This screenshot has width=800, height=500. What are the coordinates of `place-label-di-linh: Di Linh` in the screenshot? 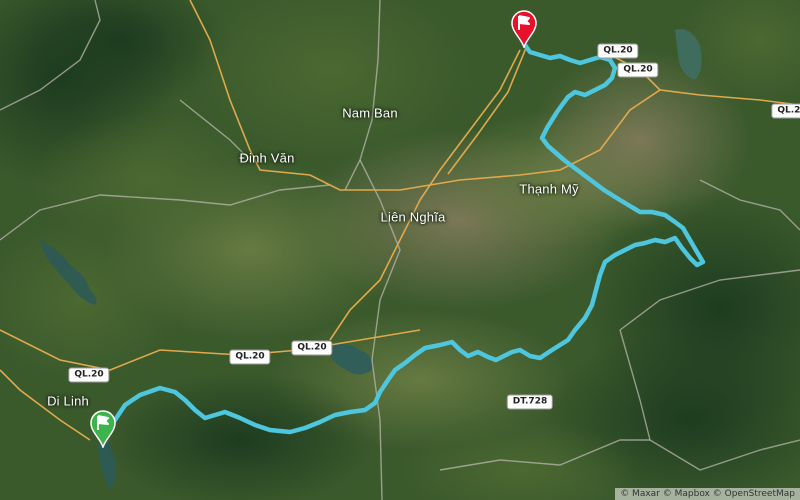 It's located at (68, 401).